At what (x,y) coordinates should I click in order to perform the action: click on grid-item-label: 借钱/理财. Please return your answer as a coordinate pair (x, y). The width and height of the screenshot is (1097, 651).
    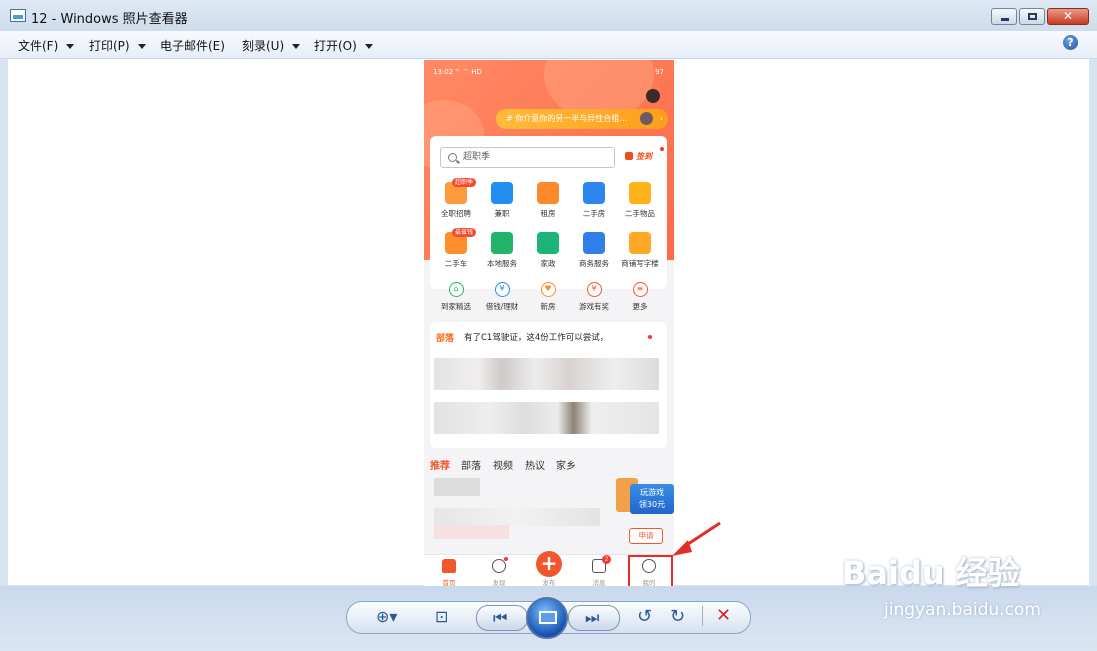
    Looking at the image, I should click on (502, 306).